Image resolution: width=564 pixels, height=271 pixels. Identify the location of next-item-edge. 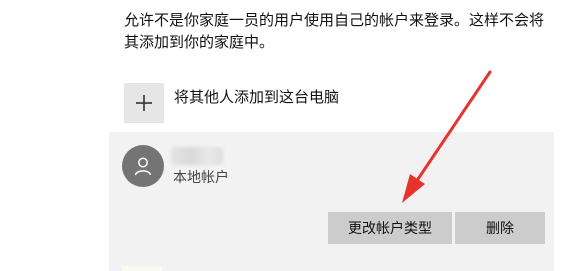
(142, 268).